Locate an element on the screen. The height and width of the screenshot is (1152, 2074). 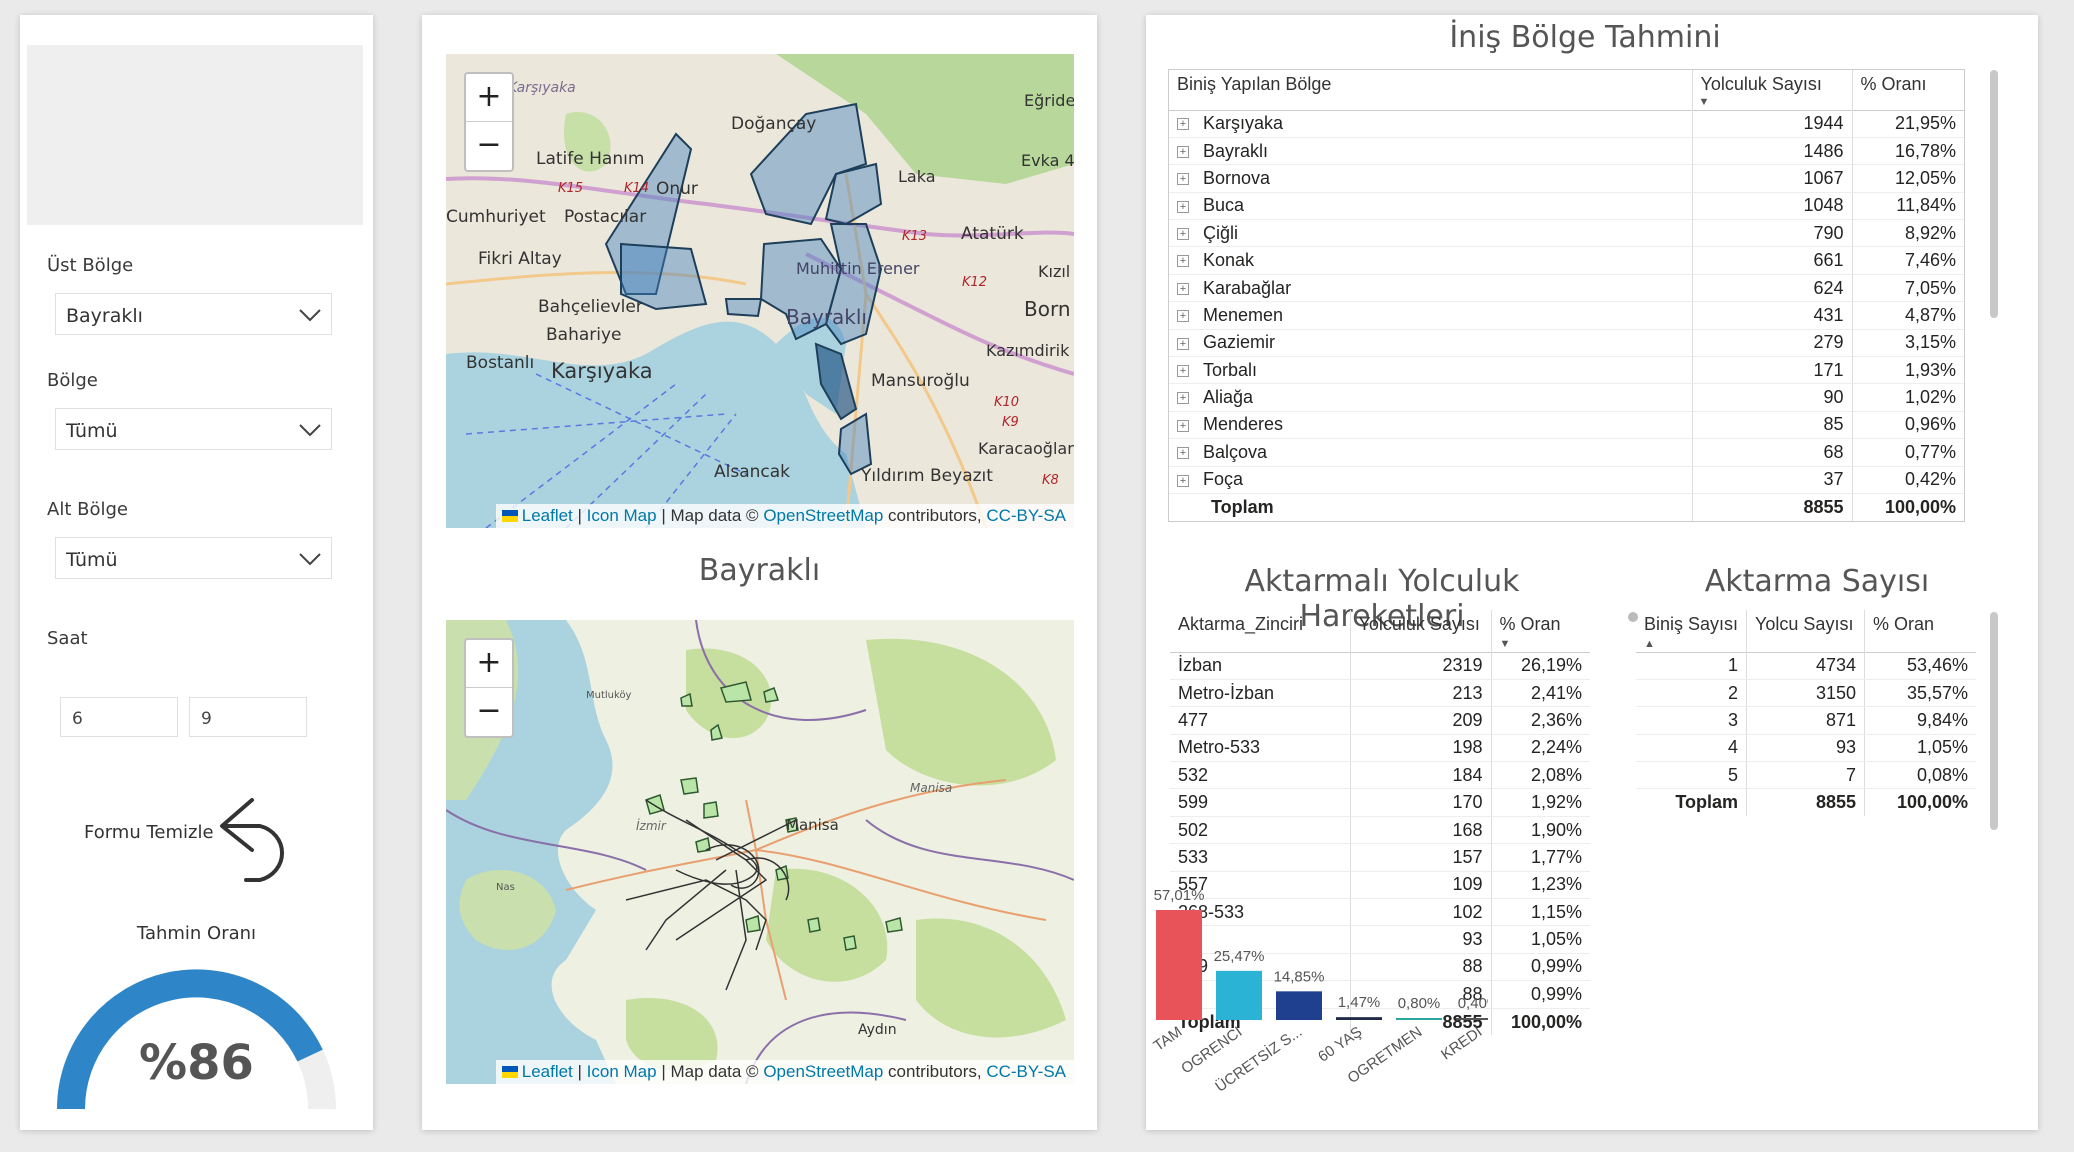
col-header: Aktarma_Zinciri is located at coordinates (1260, 631).